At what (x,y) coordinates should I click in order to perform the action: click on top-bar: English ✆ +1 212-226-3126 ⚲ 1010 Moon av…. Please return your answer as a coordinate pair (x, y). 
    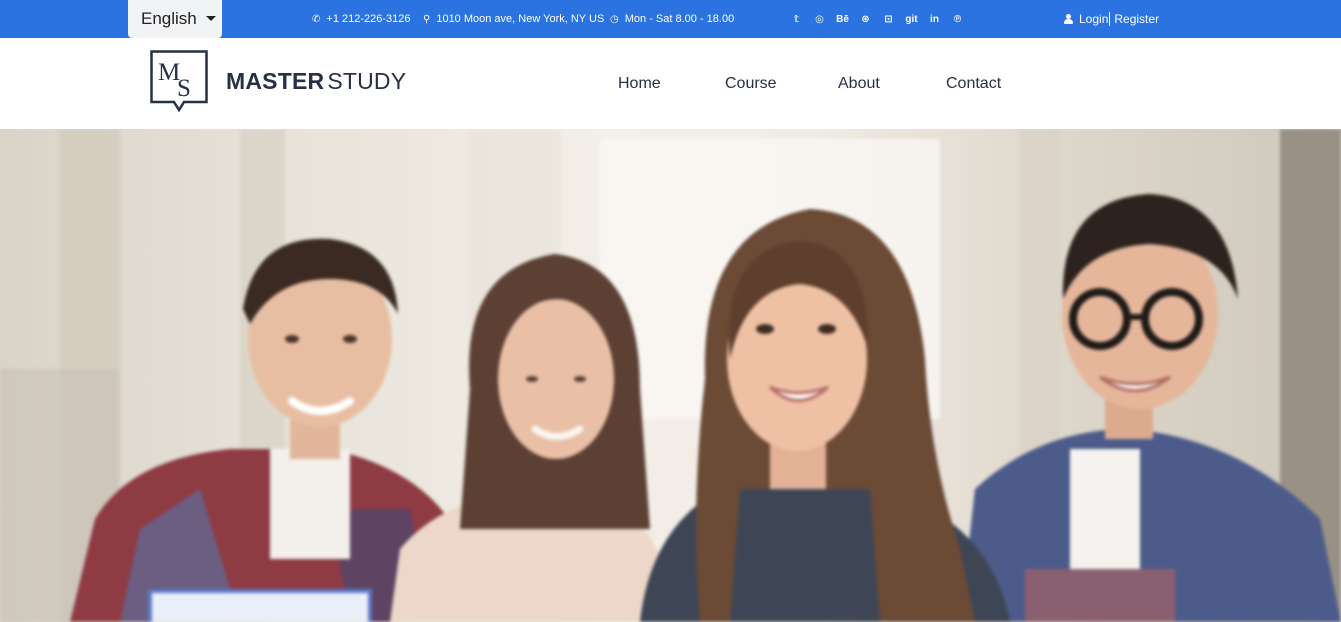
    Looking at the image, I should click on (670, 19).